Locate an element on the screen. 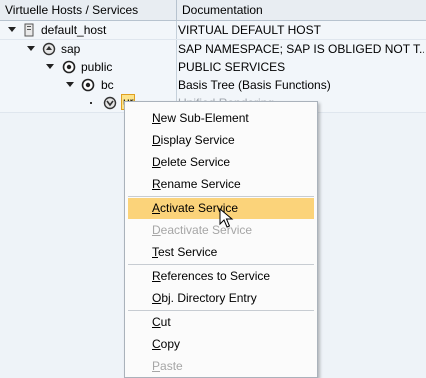  tree-label: sap is located at coordinates (71, 49).